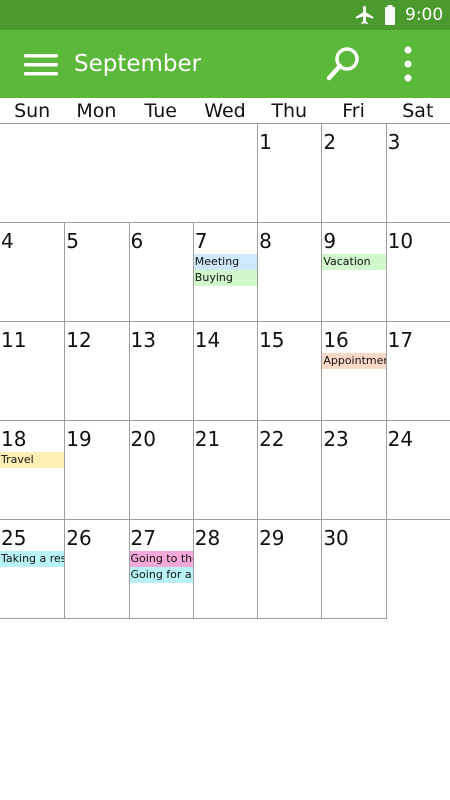  I want to click on day-cell-18: 18 Travel, so click(32, 470).